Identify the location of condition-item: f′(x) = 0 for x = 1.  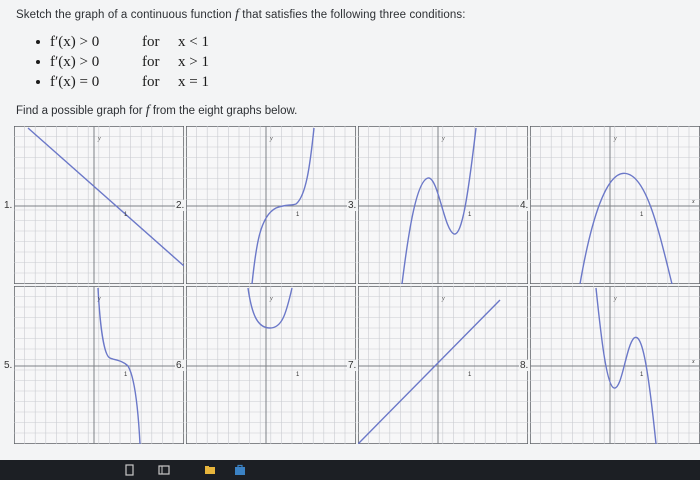
(122, 82).